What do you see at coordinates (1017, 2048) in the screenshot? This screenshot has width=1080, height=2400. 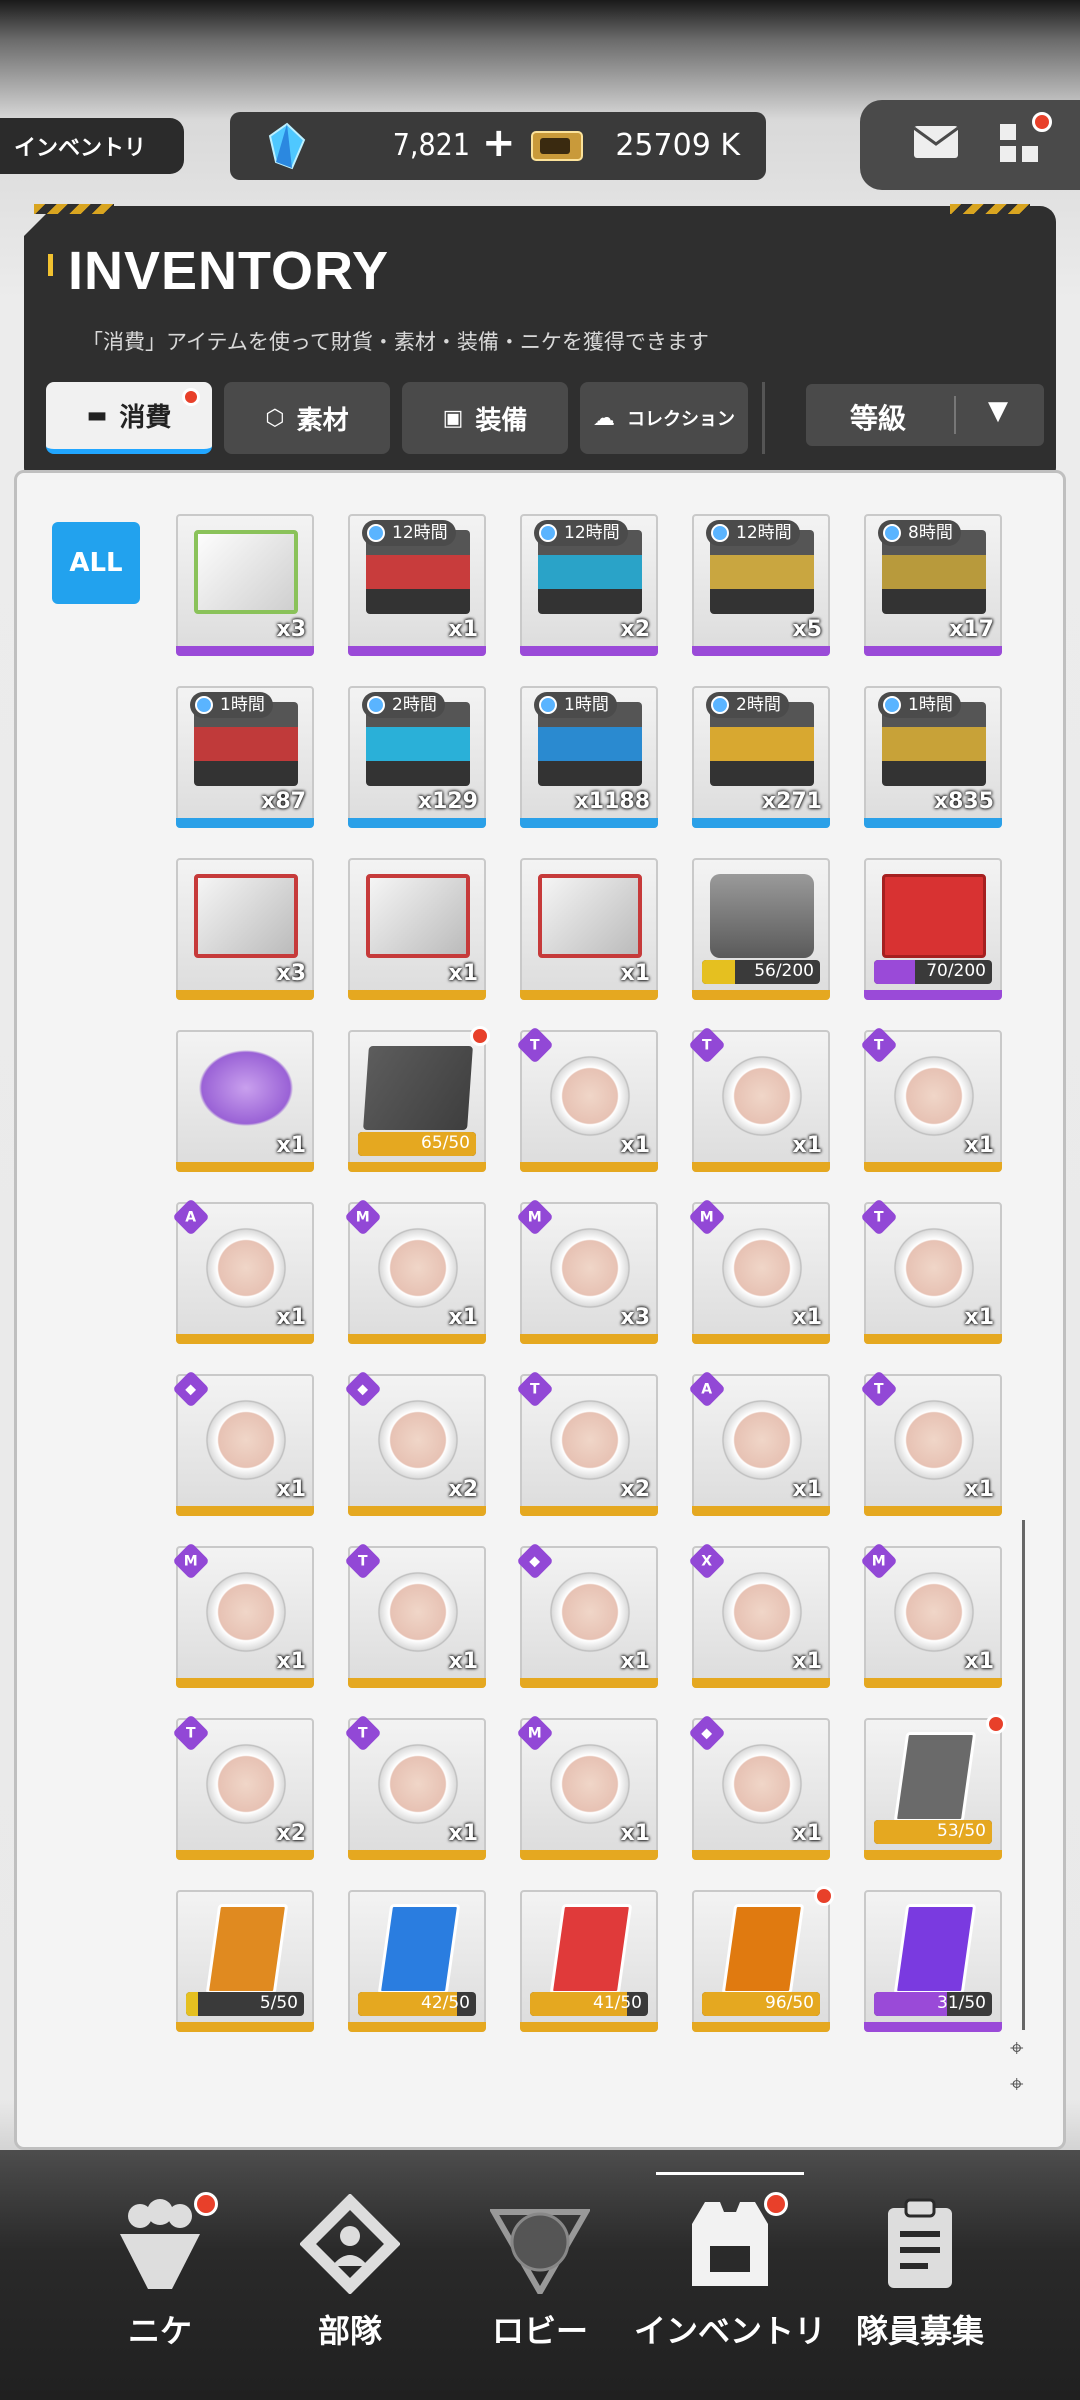 I see `scroll-up-icon: ⌖` at bounding box center [1017, 2048].